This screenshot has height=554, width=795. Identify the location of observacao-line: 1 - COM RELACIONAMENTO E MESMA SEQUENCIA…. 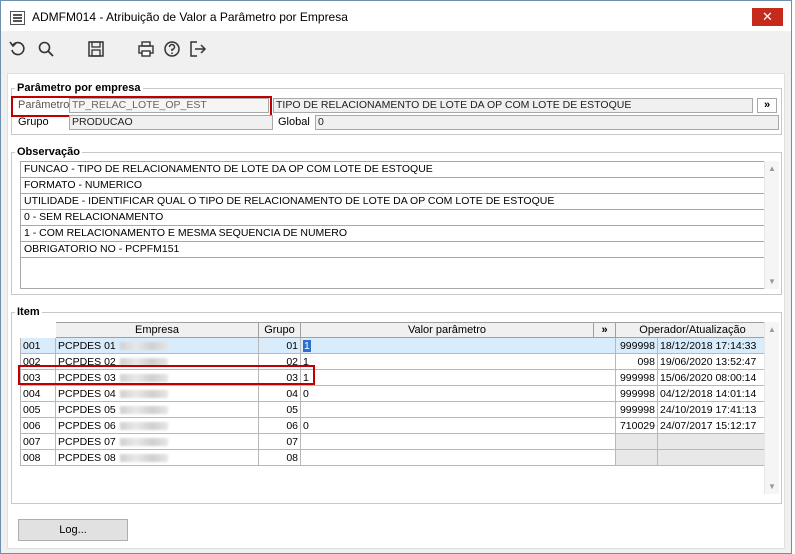
(394, 234).